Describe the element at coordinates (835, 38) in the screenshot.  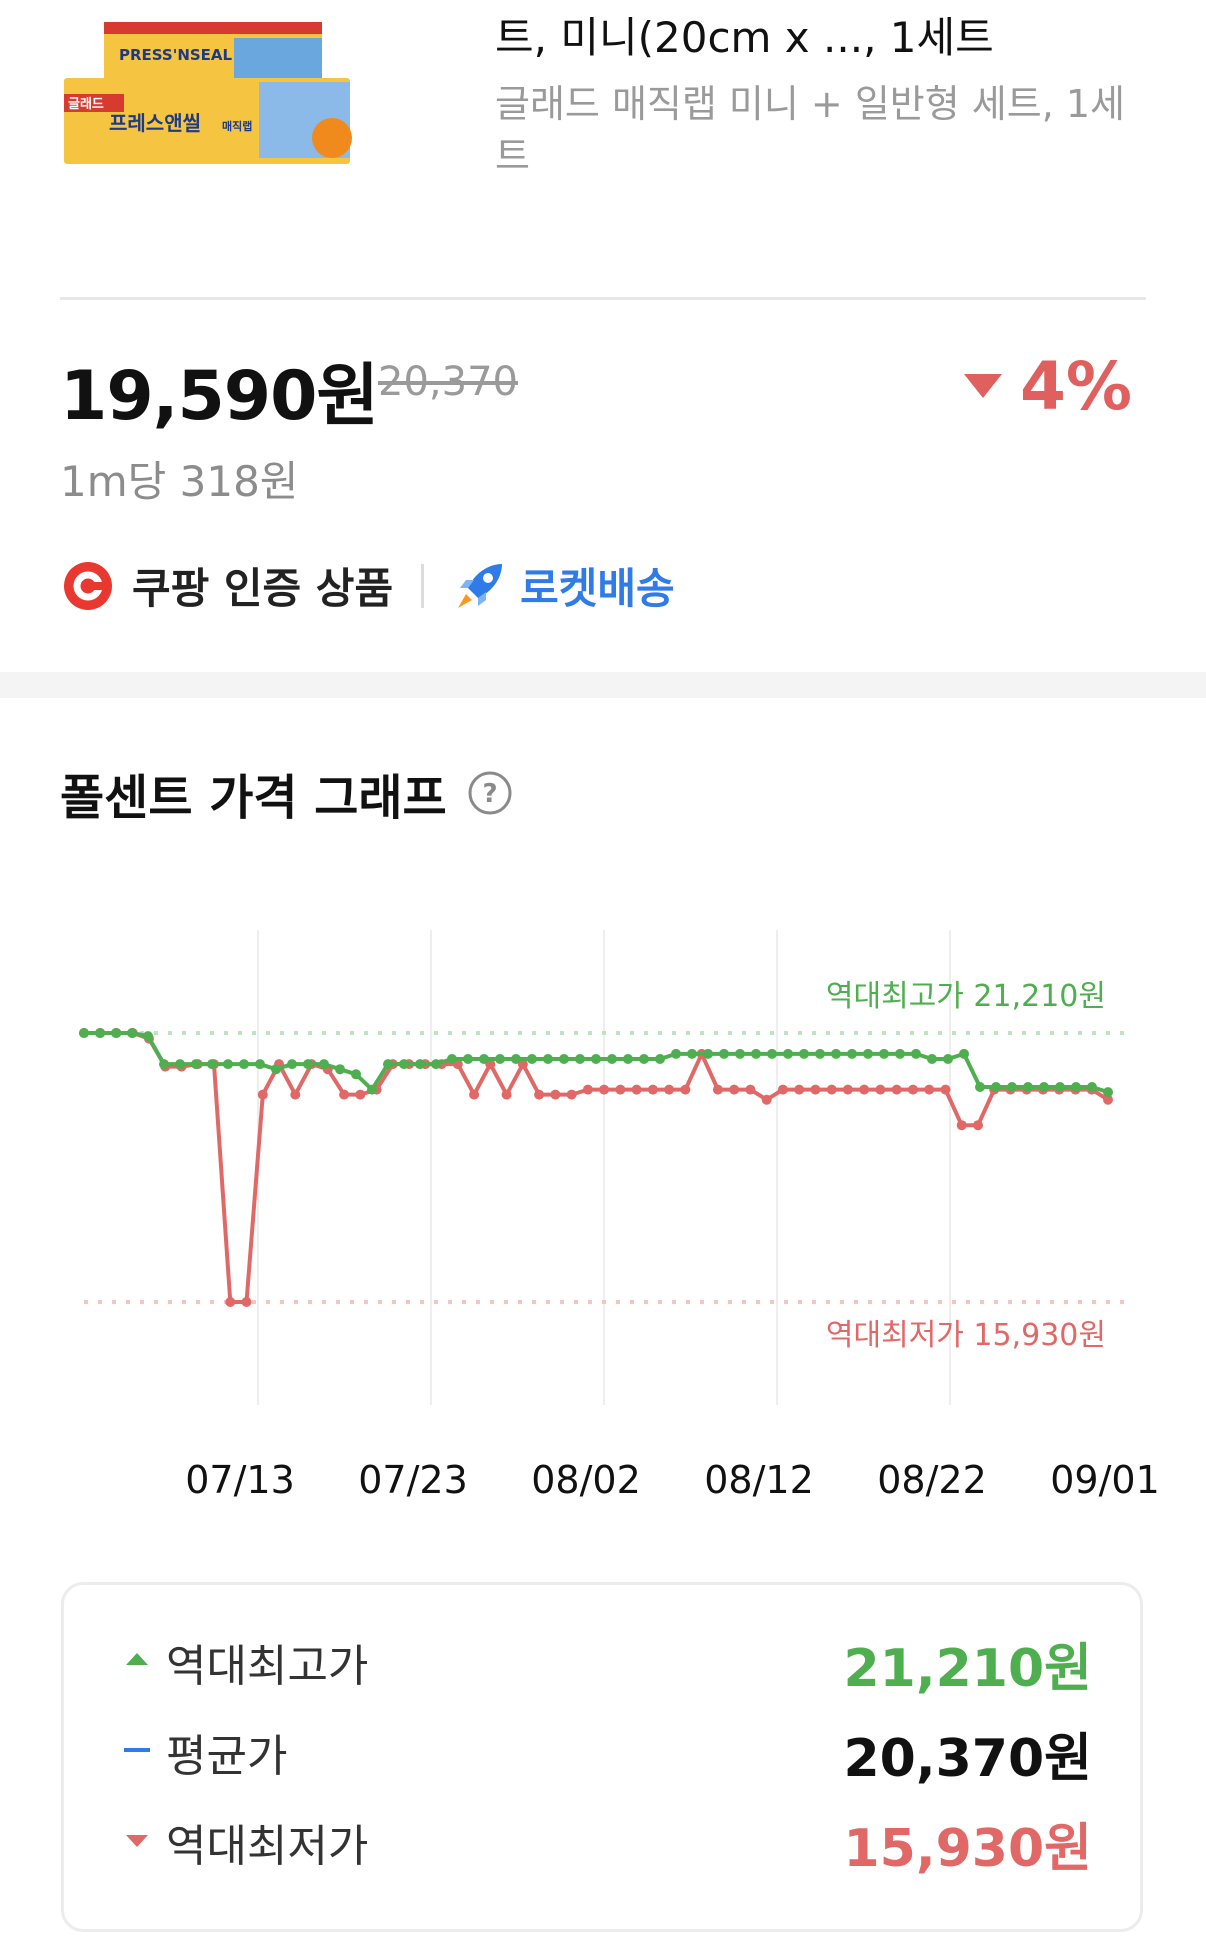
I see `product-title: 트, 미니(20cm x ..., 1세트` at that location.